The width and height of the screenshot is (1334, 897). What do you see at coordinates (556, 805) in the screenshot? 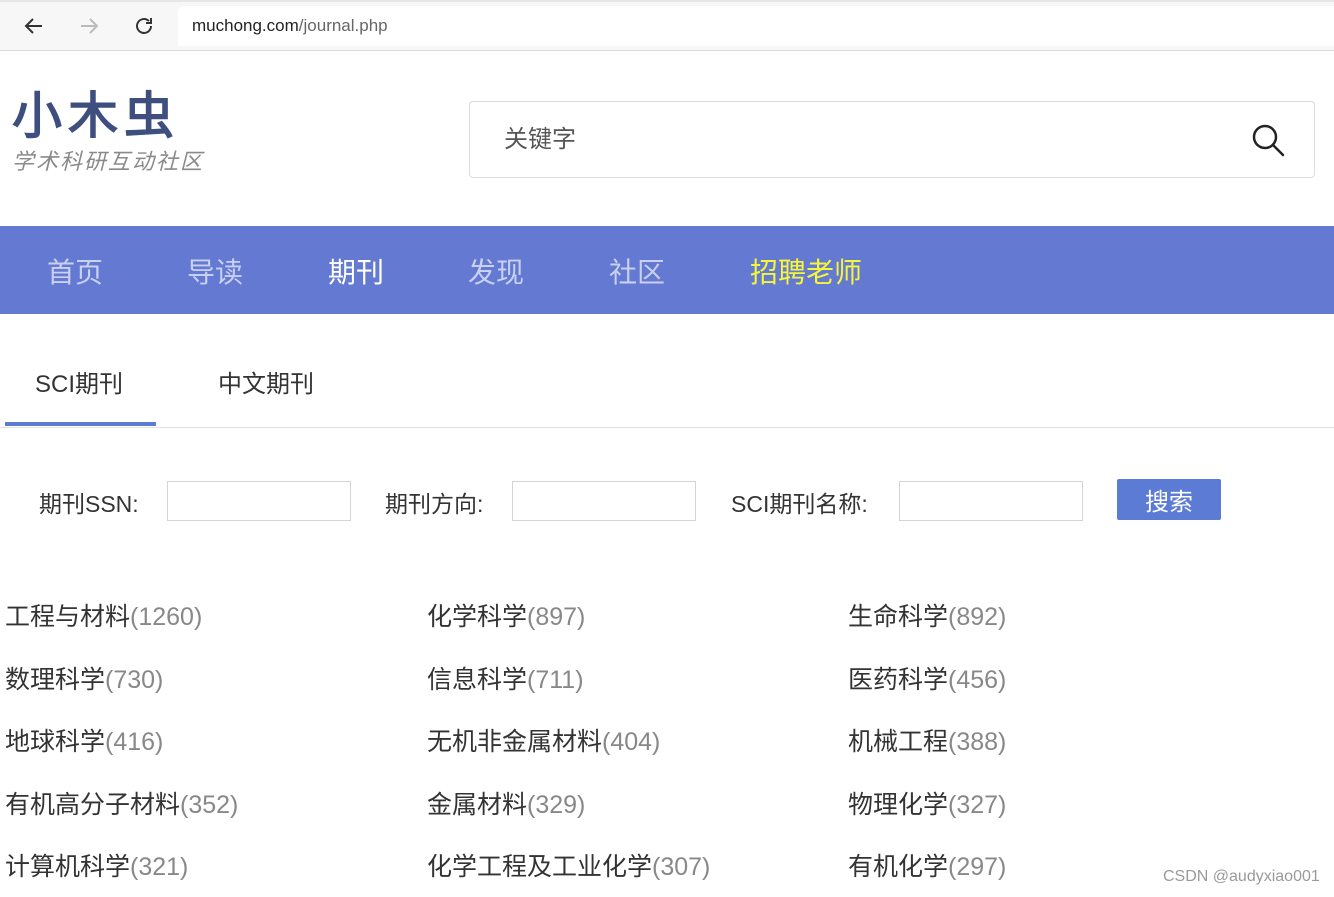
I see `category-count: (329)` at bounding box center [556, 805].